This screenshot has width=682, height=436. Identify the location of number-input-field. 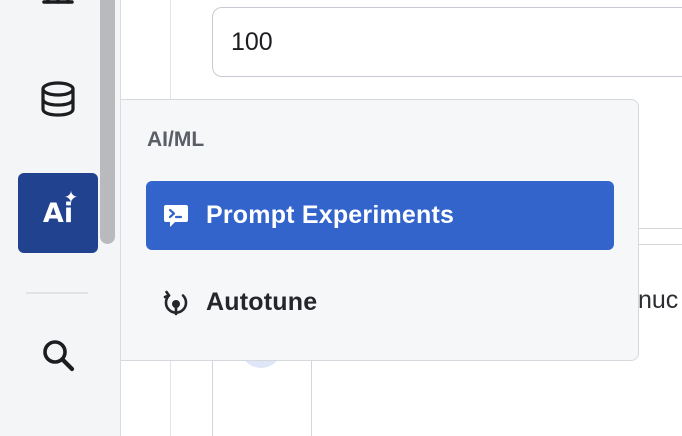
(447, 42).